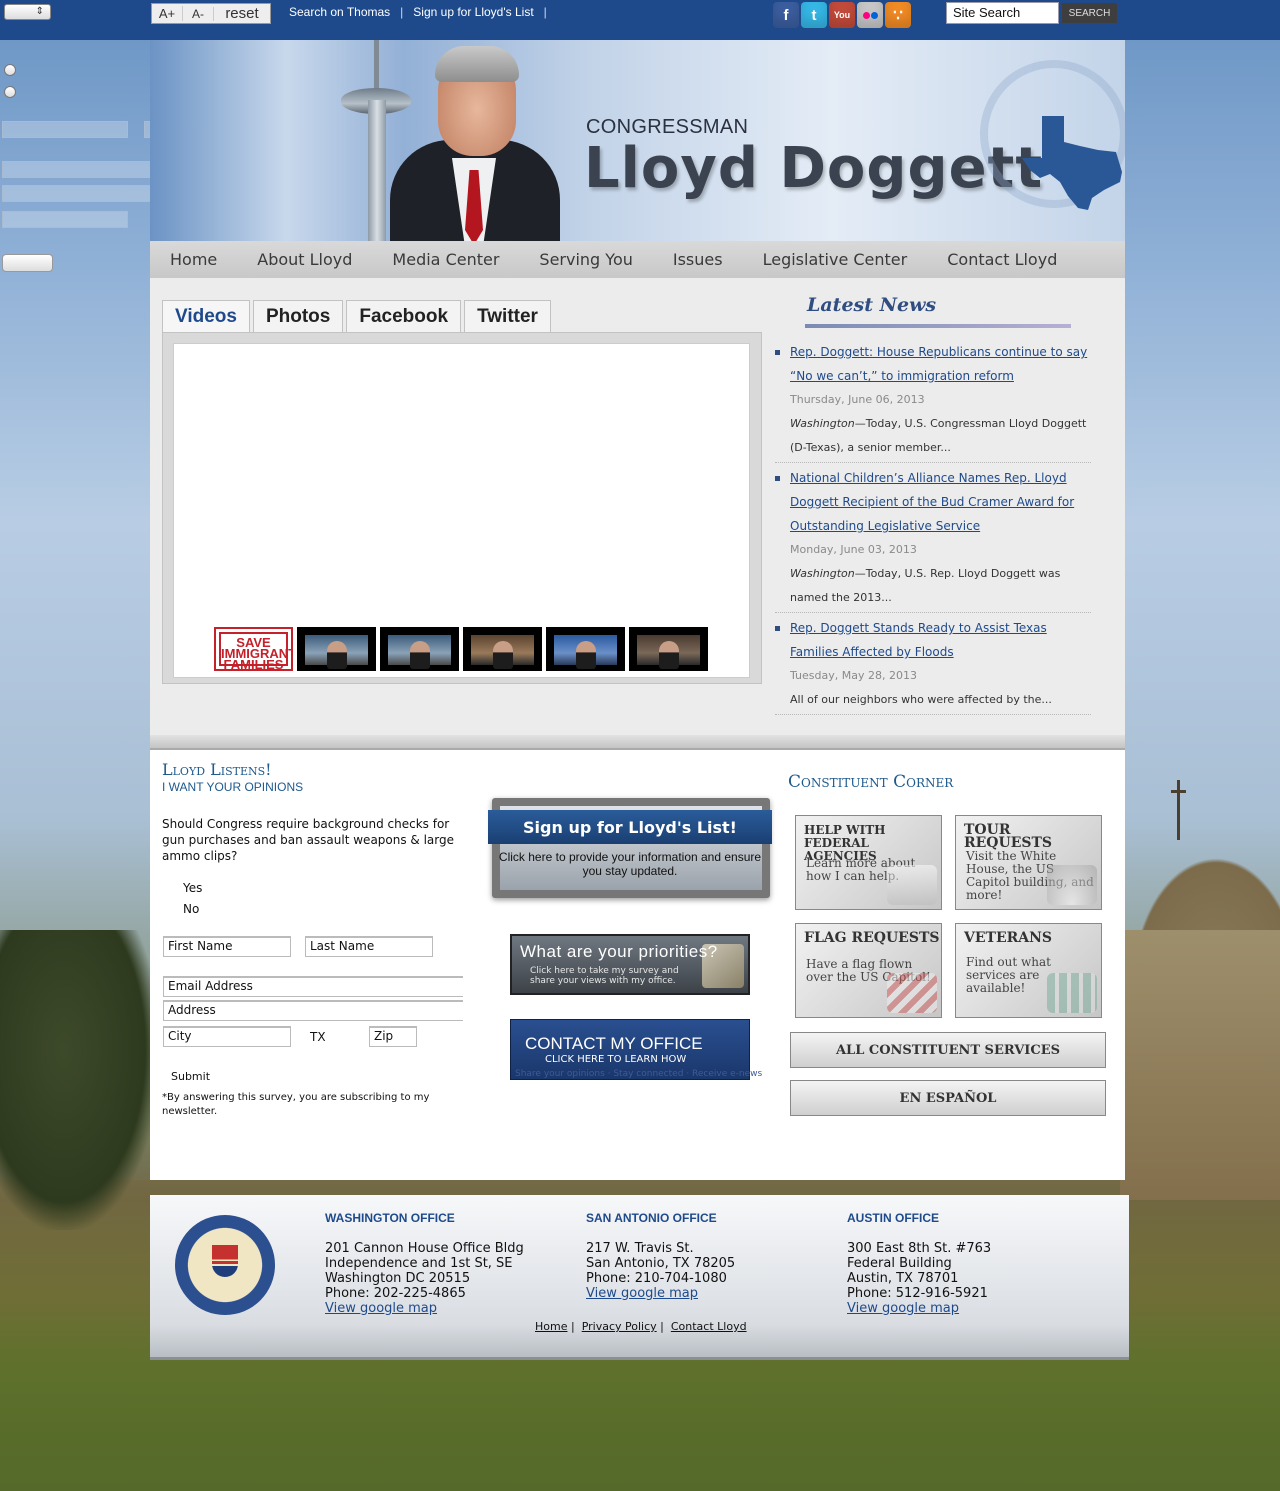 The height and width of the screenshot is (1491, 1280). What do you see at coordinates (369, 946) in the screenshot?
I see `last-name-field: Last Name` at bounding box center [369, 946].